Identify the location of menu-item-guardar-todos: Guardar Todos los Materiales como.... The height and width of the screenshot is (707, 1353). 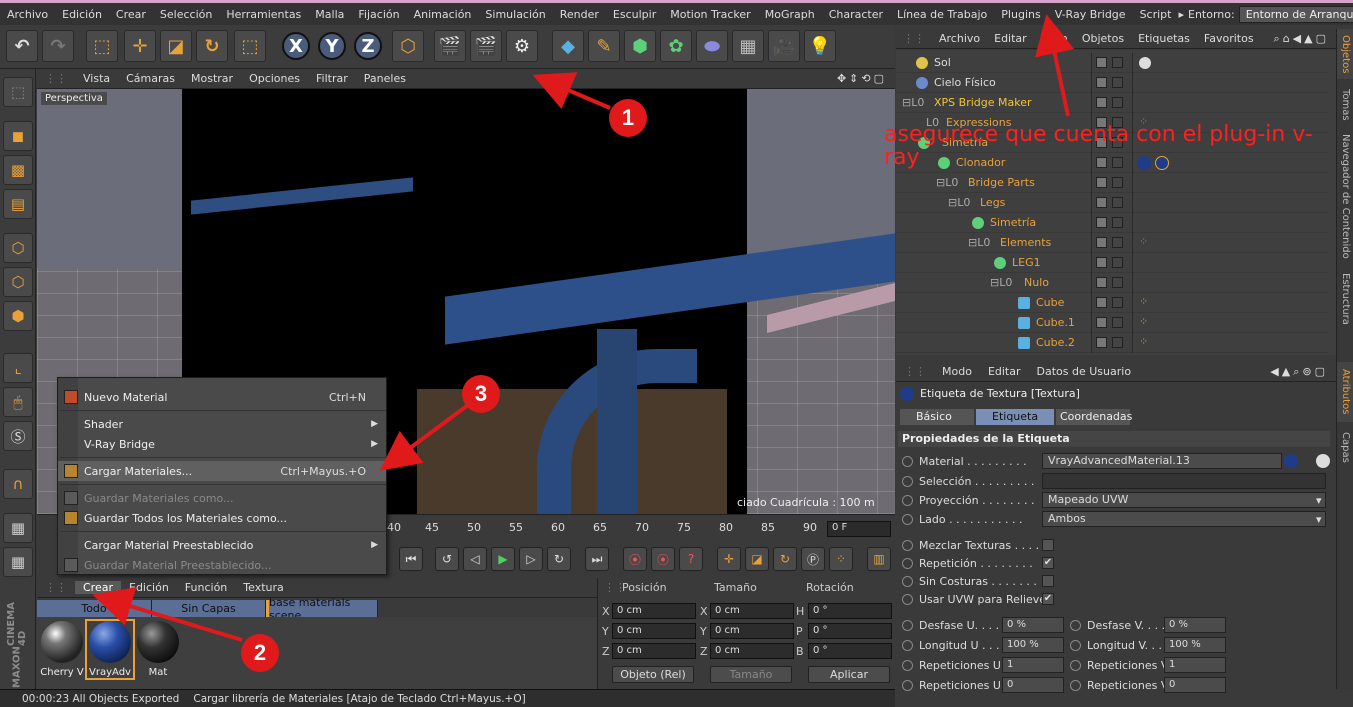
(222, 518).